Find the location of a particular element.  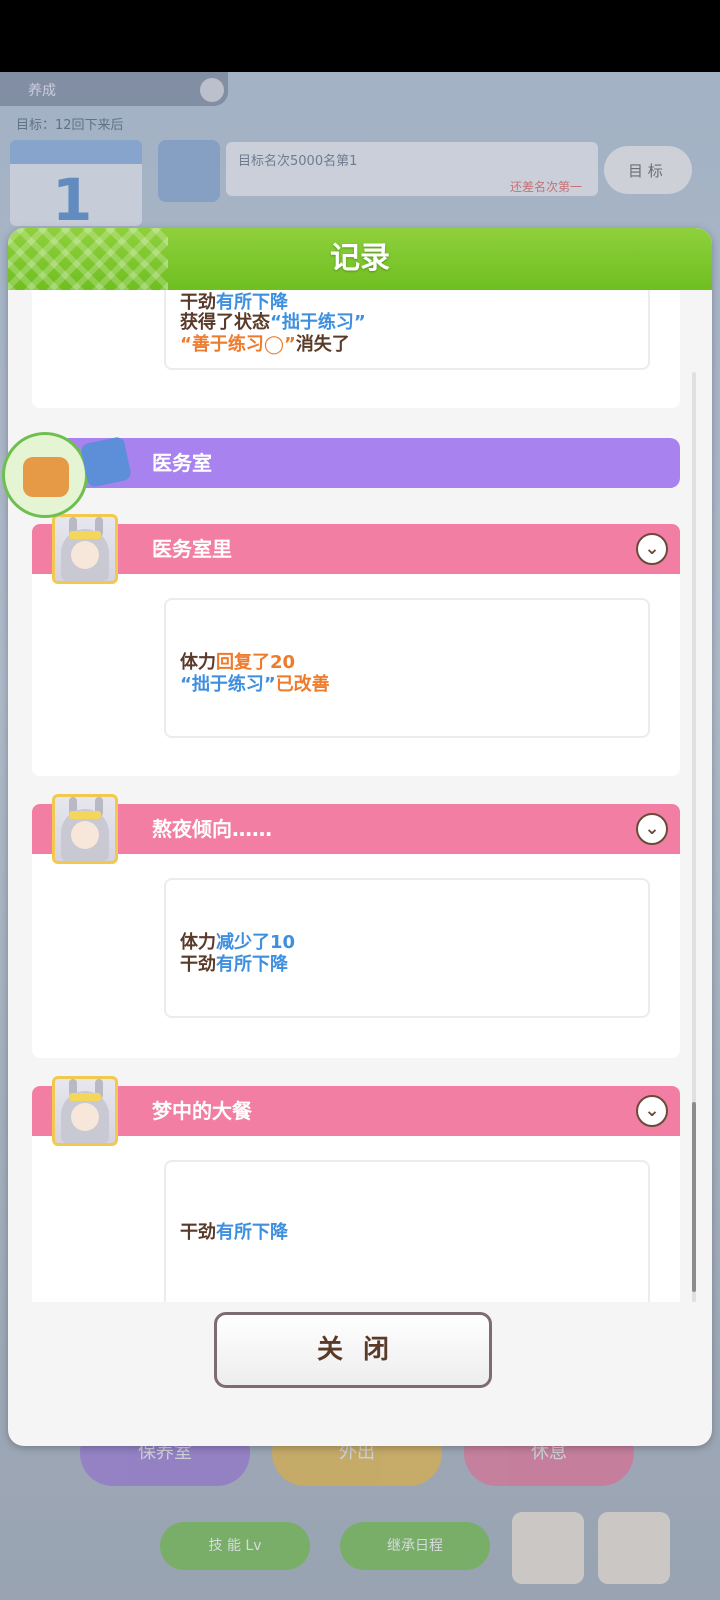

result-text: 已改善 is located at coordinates (302, 684).